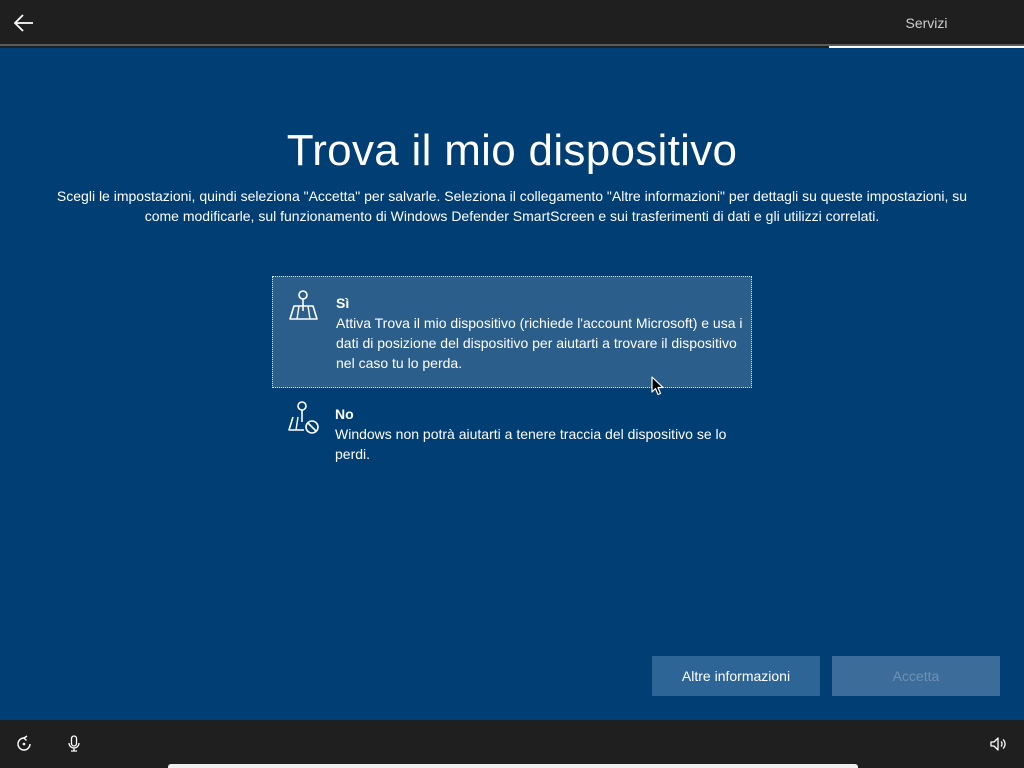 The image size is (1024, 768). I want to click on bottom-edge-strip, so click(513, 766).